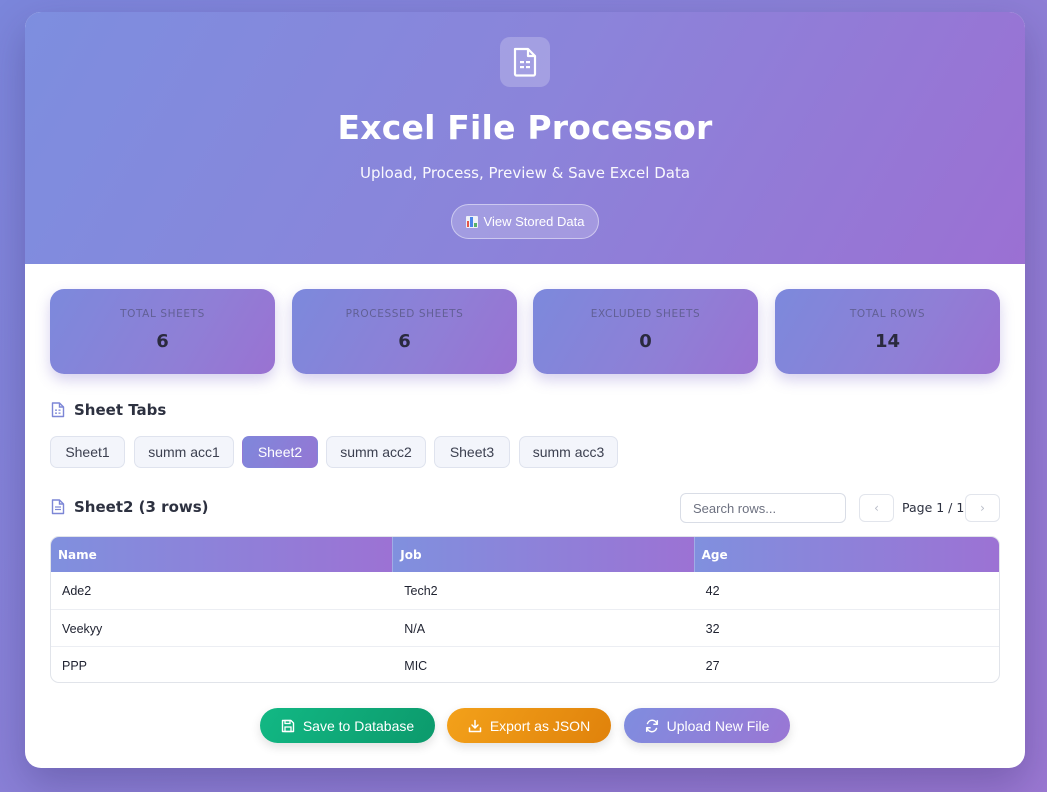  What do you see at coordinates (846, 554) in the screenshot?
I see `column-header-age: Age` at bounding box center [846, 554].